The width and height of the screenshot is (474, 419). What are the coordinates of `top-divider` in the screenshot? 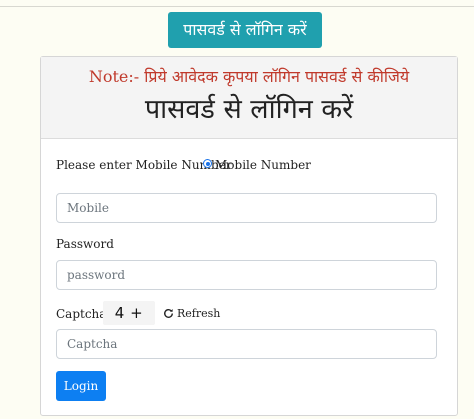 It's located at (237, 6).